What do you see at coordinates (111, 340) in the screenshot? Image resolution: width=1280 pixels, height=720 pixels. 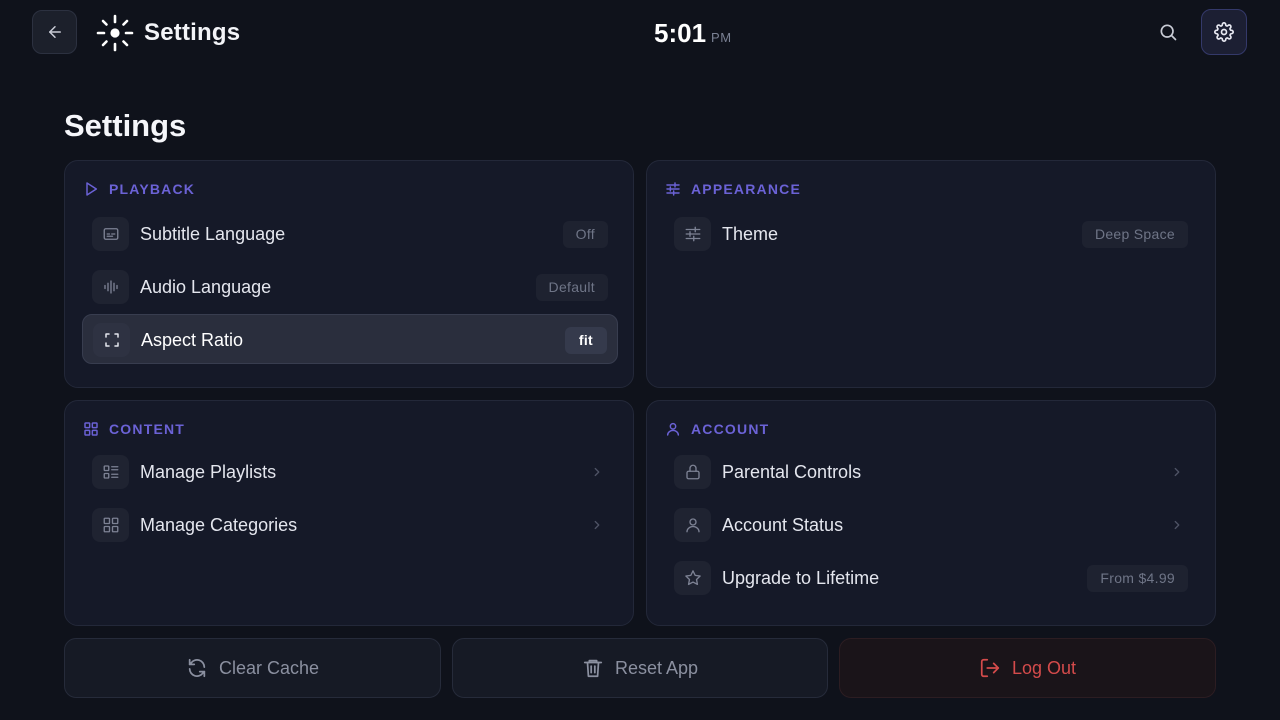 I see `expand-icon` at bounding box center [111, 340].